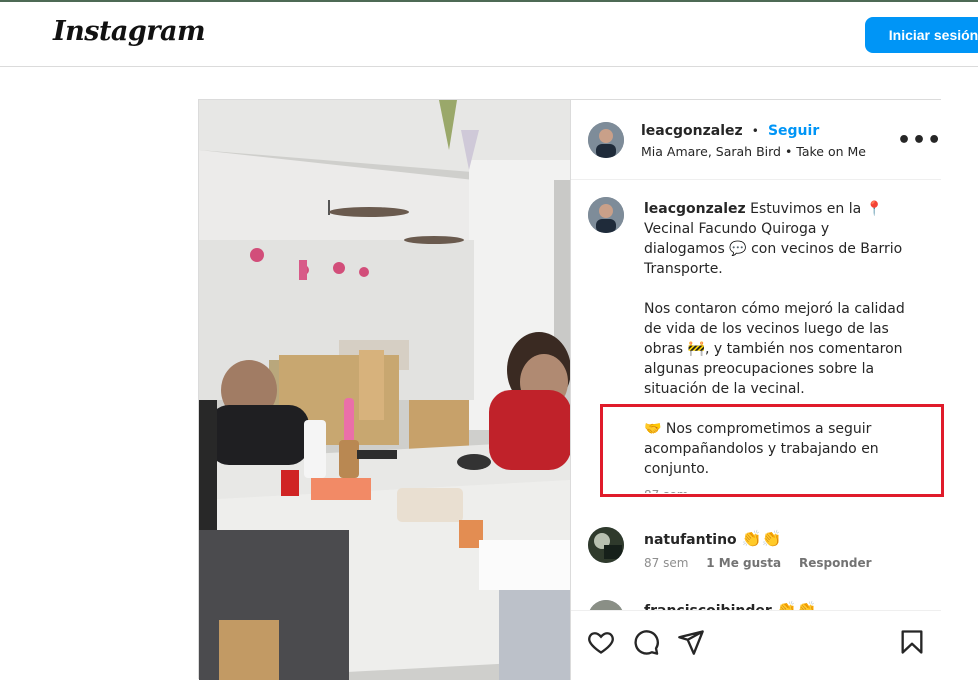  What do you see at coordinates (690, 540) in the screenshot?
I see `comment-username: natufantino` at bounding box center [690, 540].